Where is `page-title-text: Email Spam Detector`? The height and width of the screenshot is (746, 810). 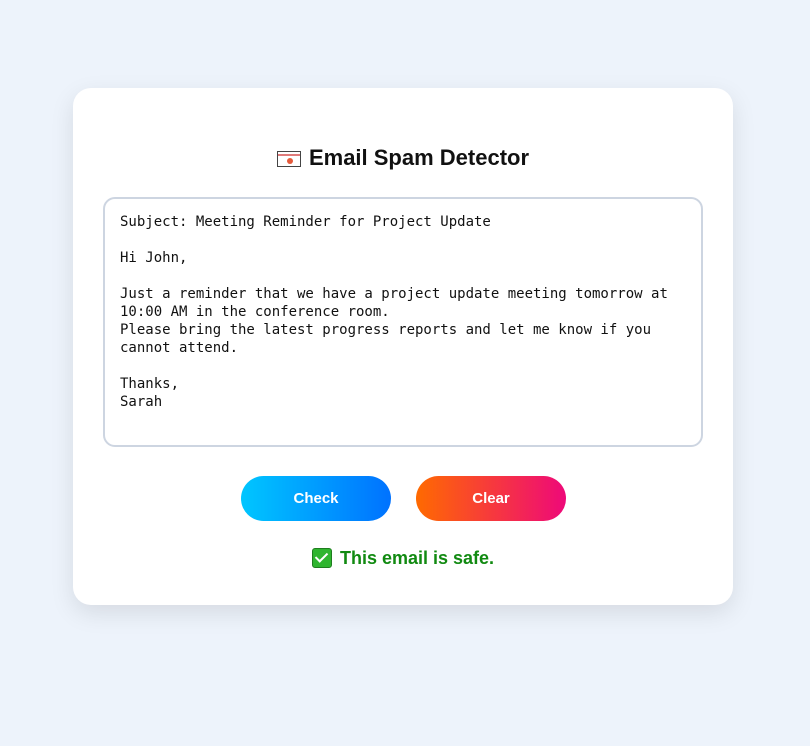 page-title-text: Email Spam Detector is located at coordinates (419, 157).